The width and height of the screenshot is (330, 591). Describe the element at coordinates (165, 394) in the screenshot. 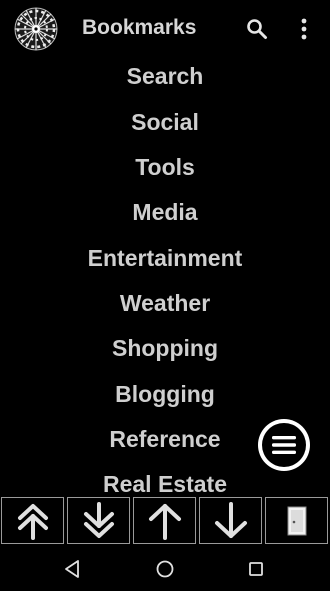

I see `list-item: Blogging` at that location.